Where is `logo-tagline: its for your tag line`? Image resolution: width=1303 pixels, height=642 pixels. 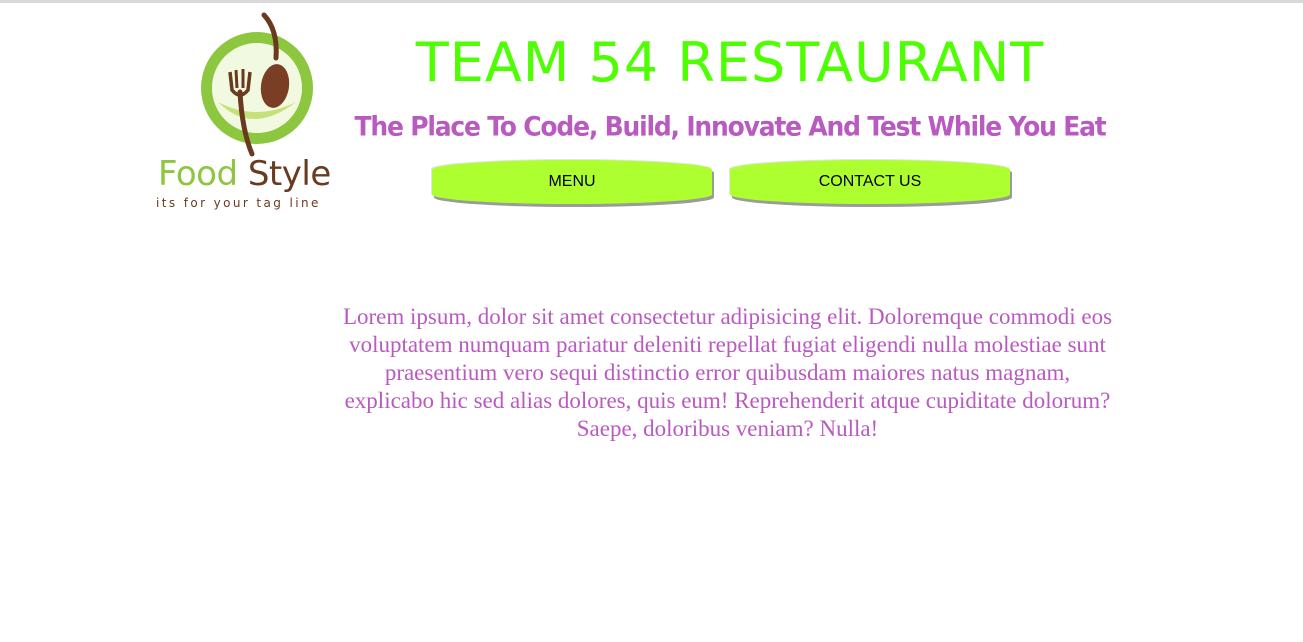 logo-tagline: its for your tag line is located at coordinates (238, 203).